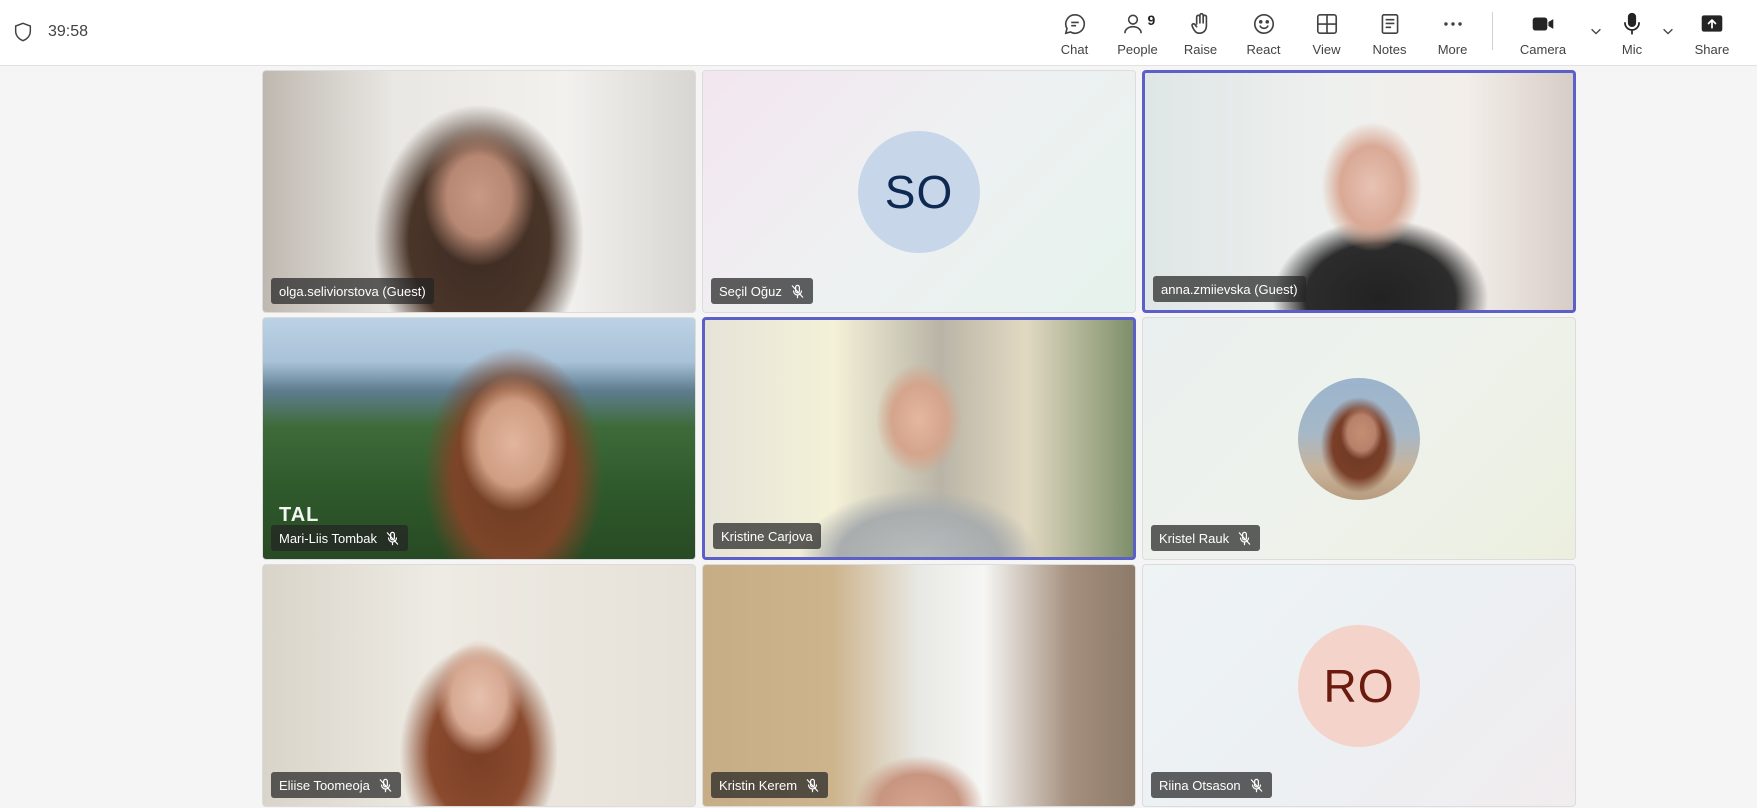 Image resolution: width=1757 pixels, height=808 pixels. I want to click on participant-tile: TAL Mari-Liis Tombak, so click(479, 438).